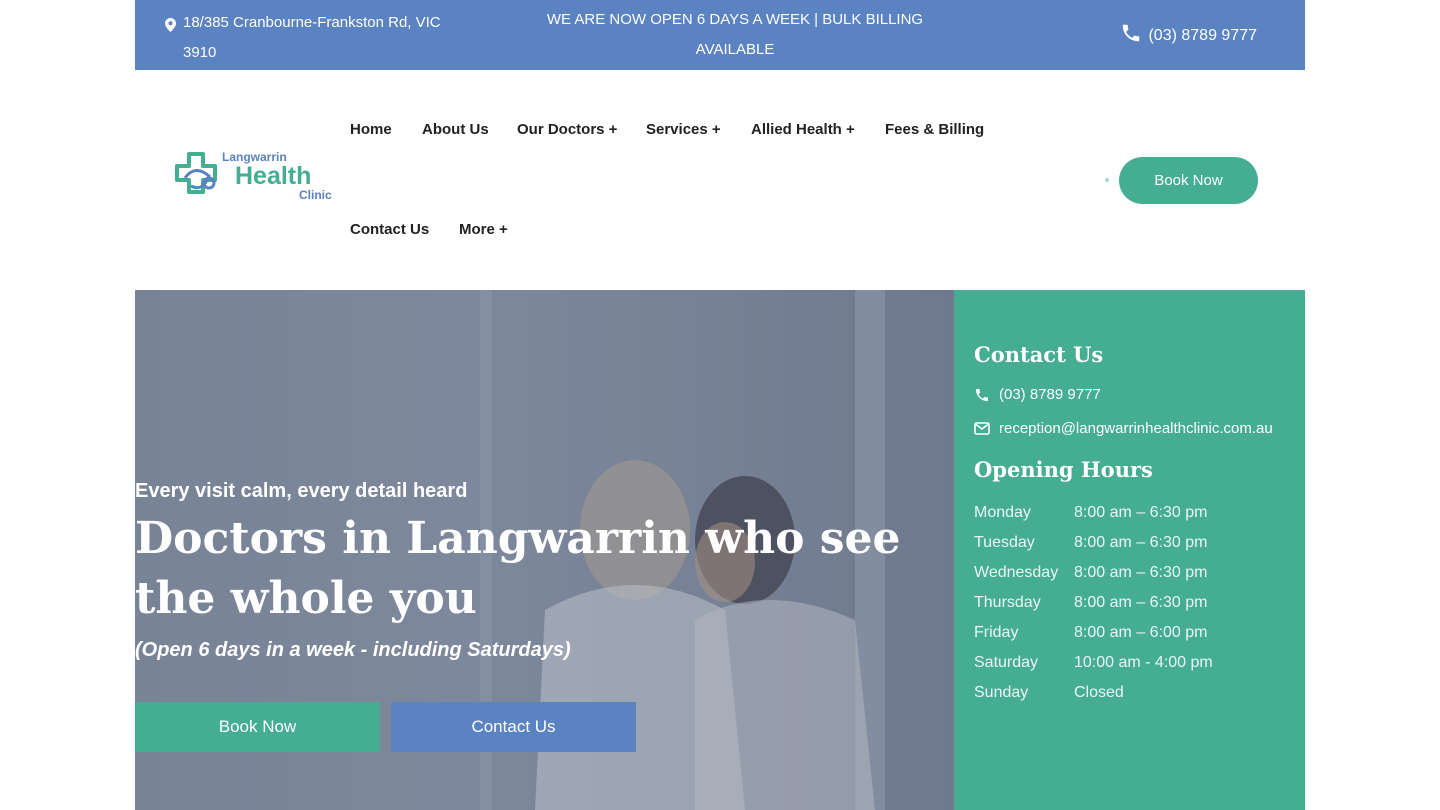  What do you see at coordinates (934, 129) in the screenshot?
I see `nav-fees-billing: Fees & Billing` at bounding box center [934, 129].